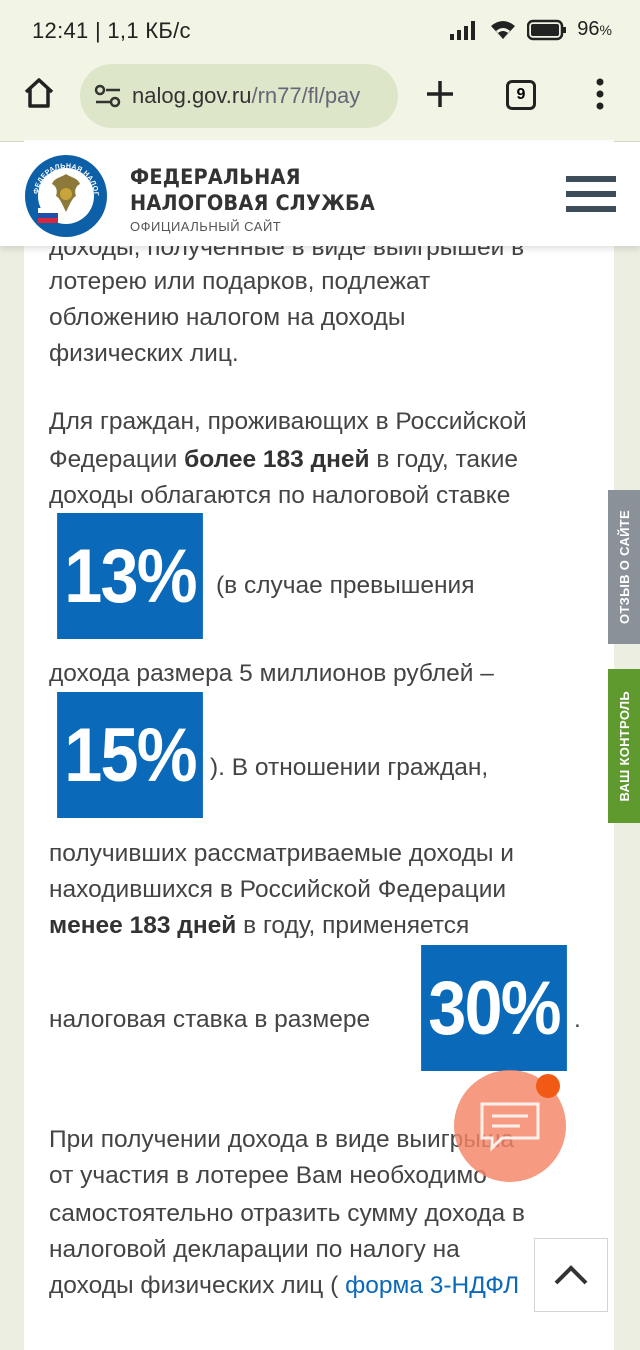  Describe the element at coordinates (277, 459) in the screenshot. I see `residents-days-bold: более 183 дней` at that location.